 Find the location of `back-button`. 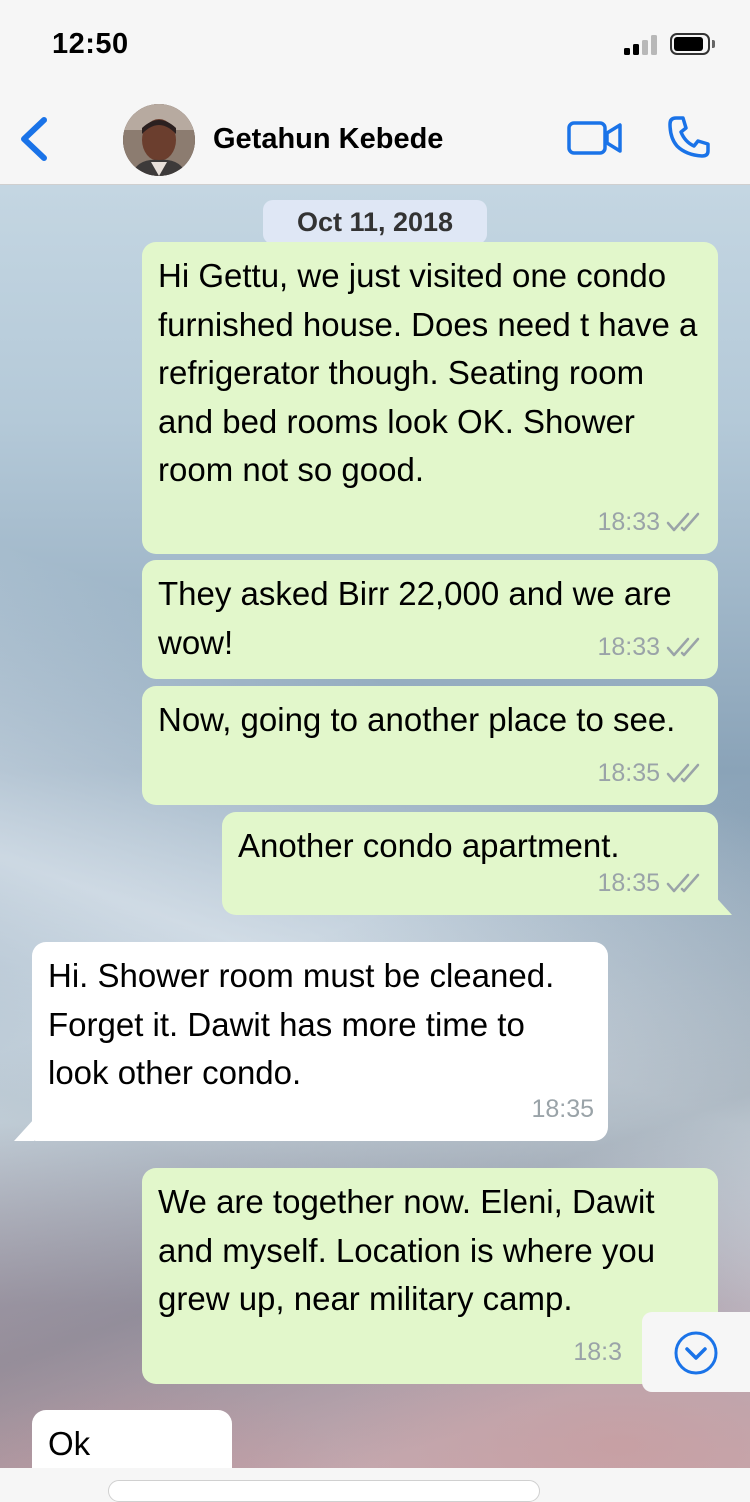

back-button is located at coordinates (34, 139).